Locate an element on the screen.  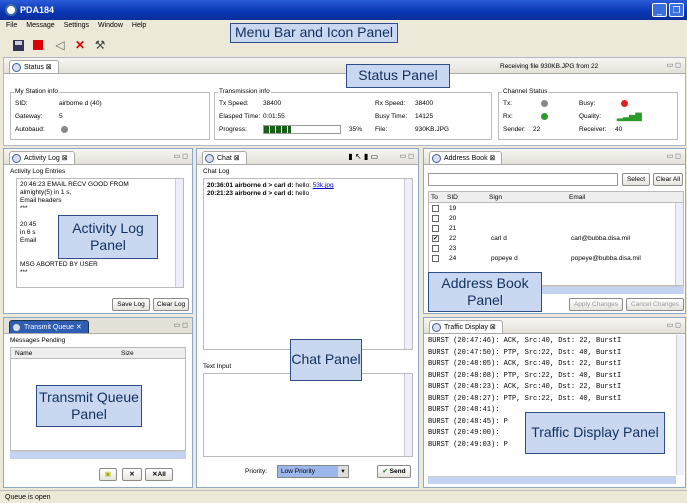
delete-icon: ✕ is located at coordinates (80, 45).